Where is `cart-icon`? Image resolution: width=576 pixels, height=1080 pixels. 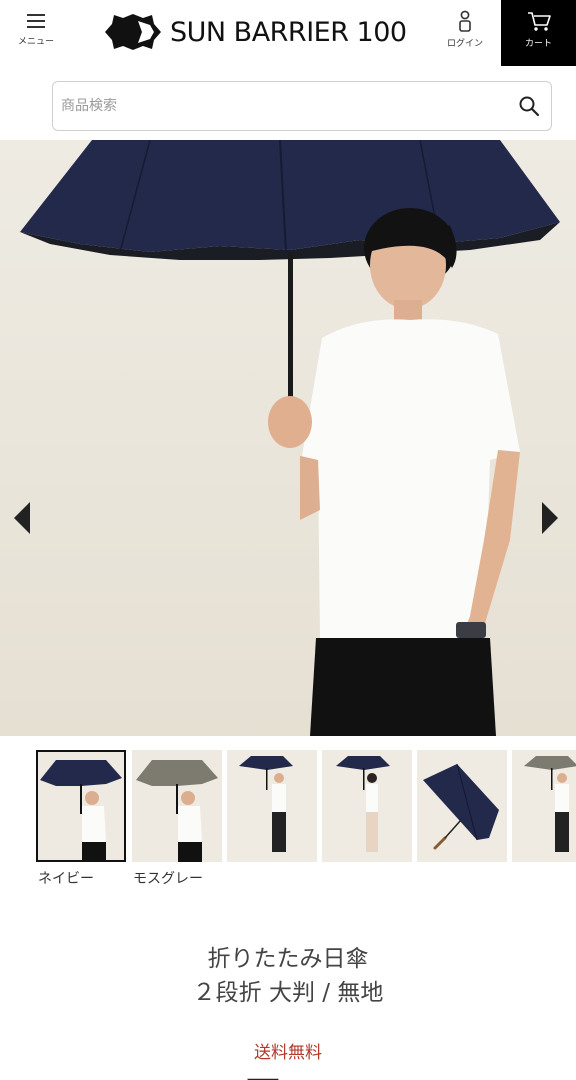 cart-icon is located at coordinates (539, 21).